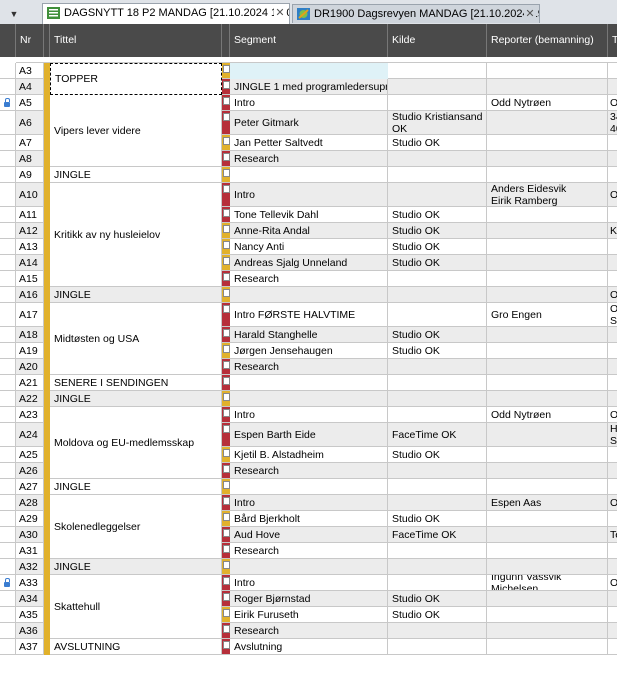 This screenshot has width=617, height=680. What do you see at coordinates (136, 339) in the screenshot?
I see `title-cell: Midtøsten og USA` at bounding box center [136, 339].